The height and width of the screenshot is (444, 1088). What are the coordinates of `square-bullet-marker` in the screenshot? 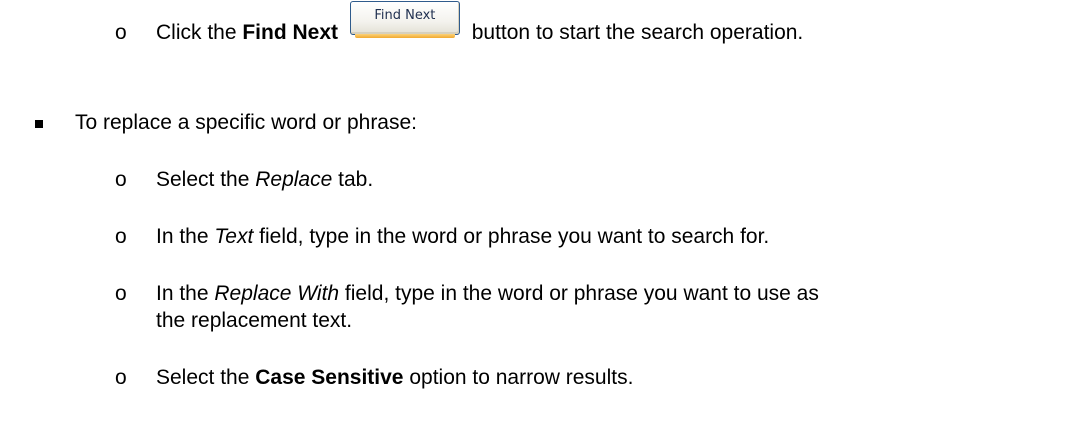 It's located at (39, 124).